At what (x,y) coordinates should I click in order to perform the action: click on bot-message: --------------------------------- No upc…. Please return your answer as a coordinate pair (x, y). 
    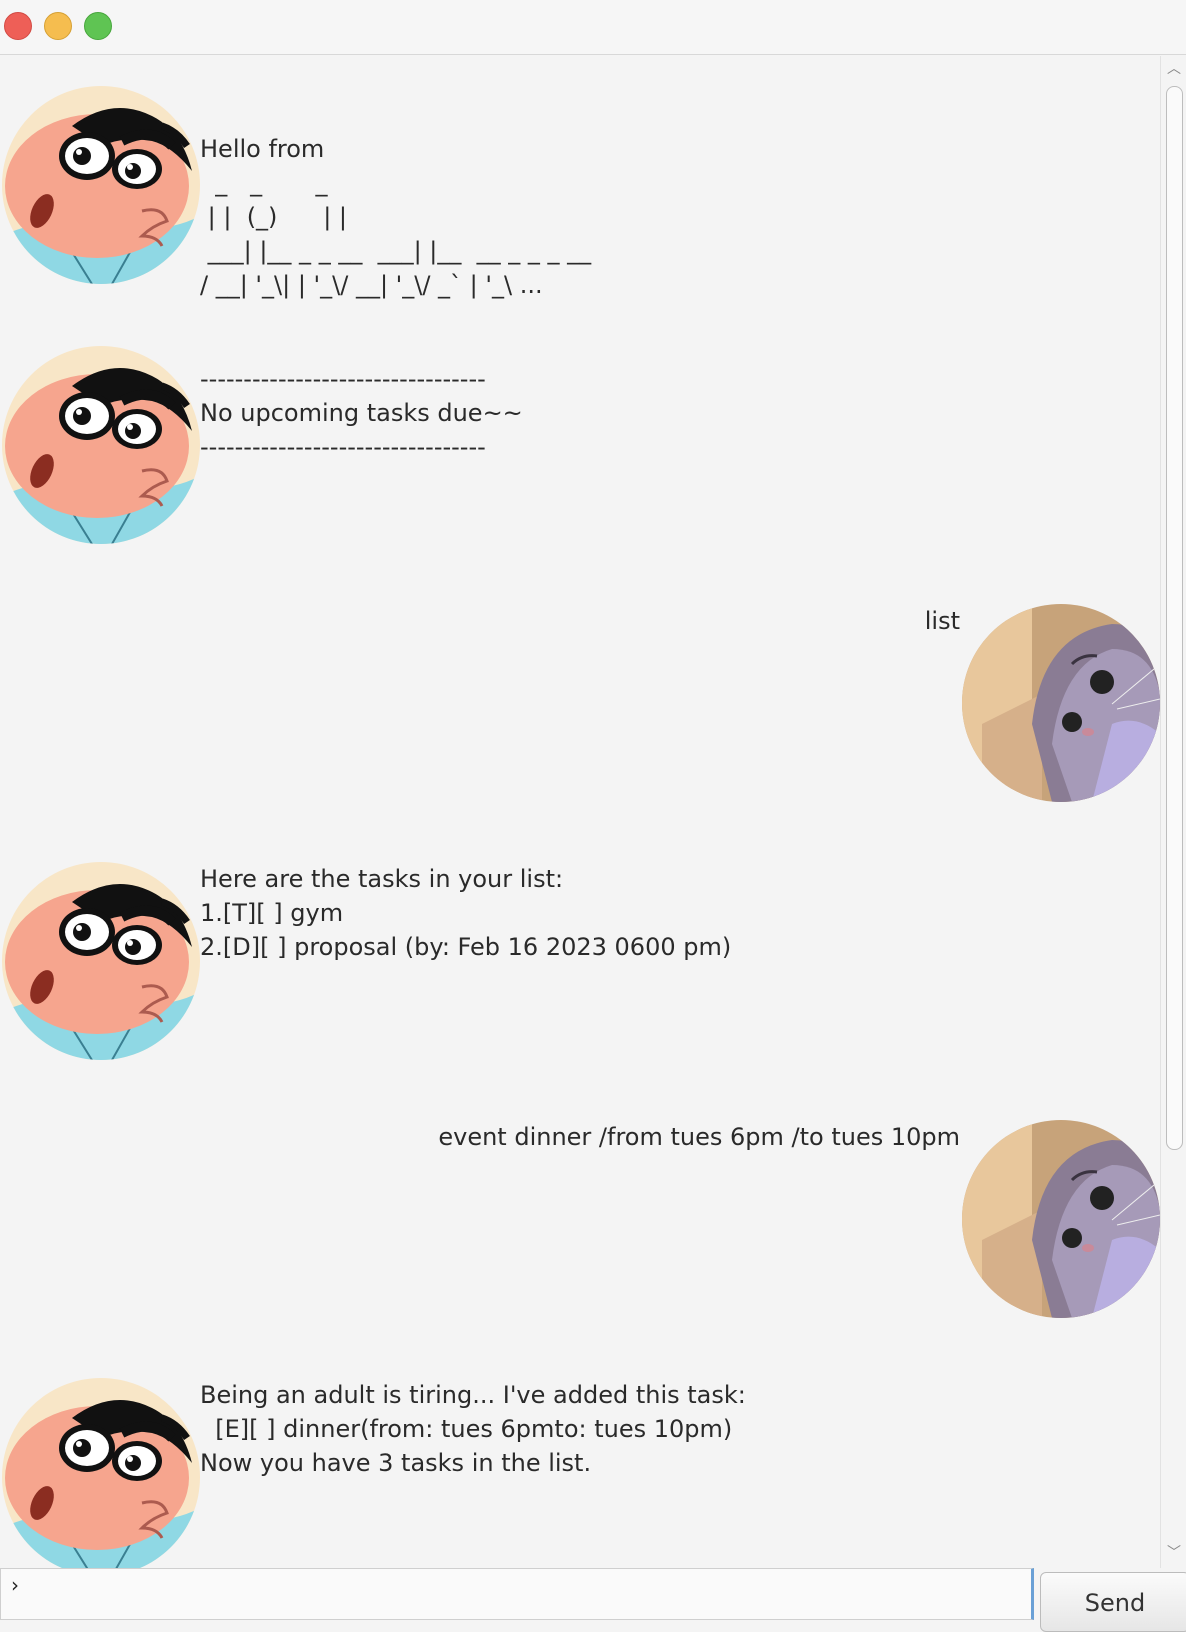
    Looking at the image, I should click on (580, 446).